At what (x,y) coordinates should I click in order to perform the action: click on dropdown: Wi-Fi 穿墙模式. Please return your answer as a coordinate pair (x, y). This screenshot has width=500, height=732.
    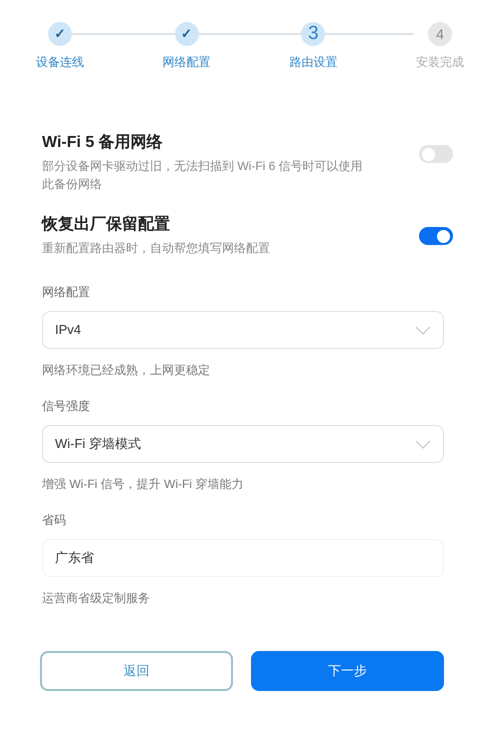
    Looking at the image, I should click on (243, 444).